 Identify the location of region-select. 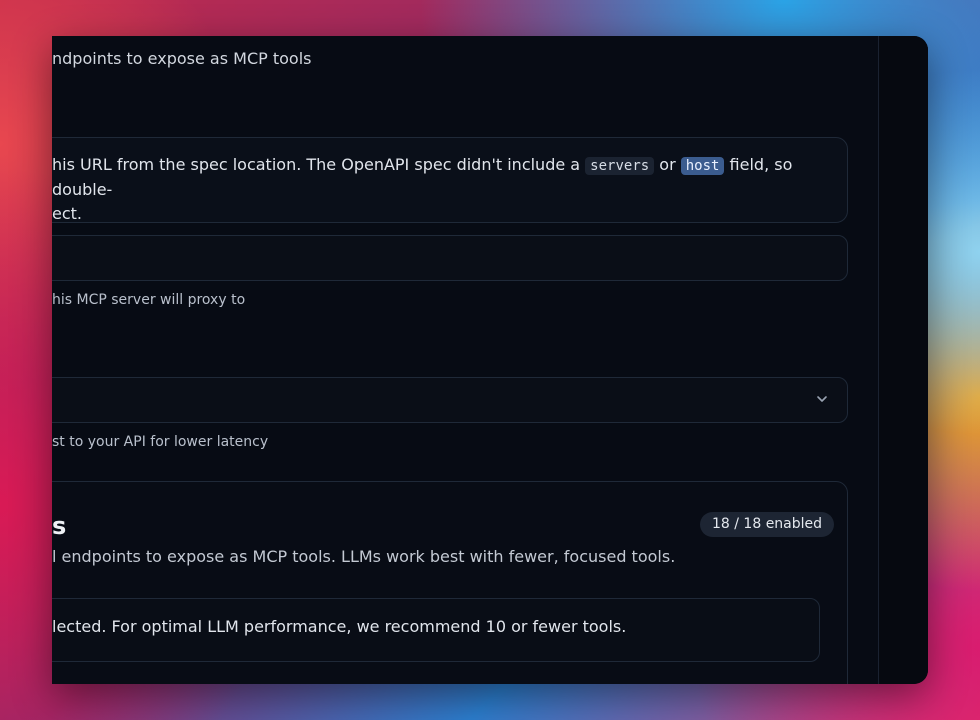
(450, 400).